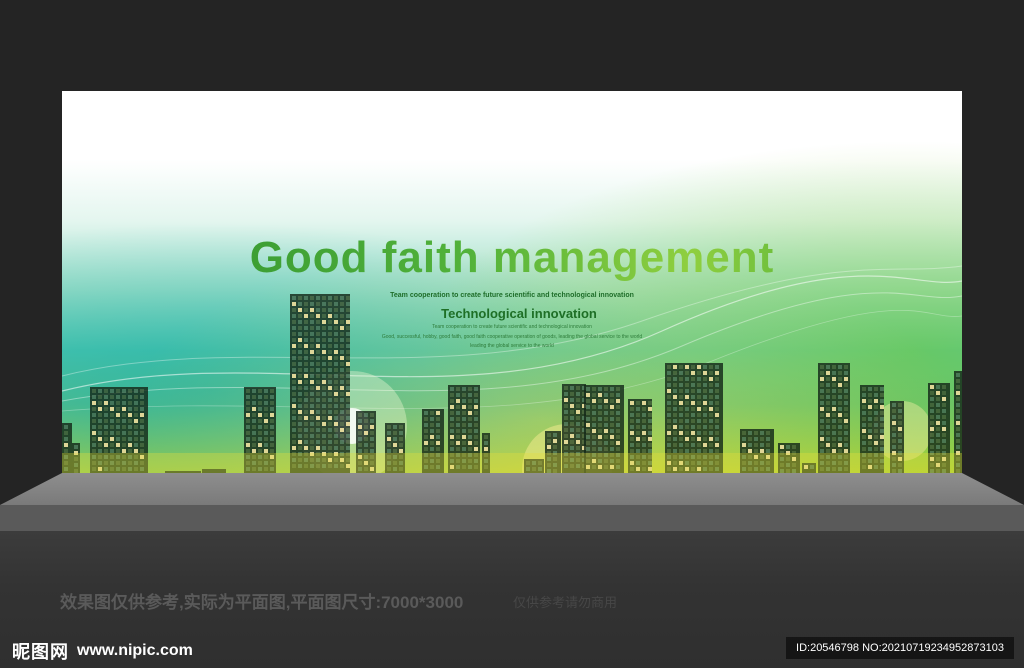 The width and height of the screenshot is (1024, 668). I want to click on image-id-bar: ID:20546798 NO:20210719234952873103, so click(900, 648).